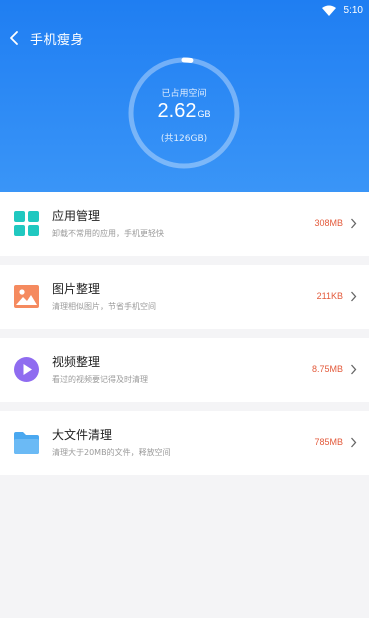 Image resolution: width=369 pixels, height=618 pixels. I want to click on item-size: 8.75MB, so click(327, 369).